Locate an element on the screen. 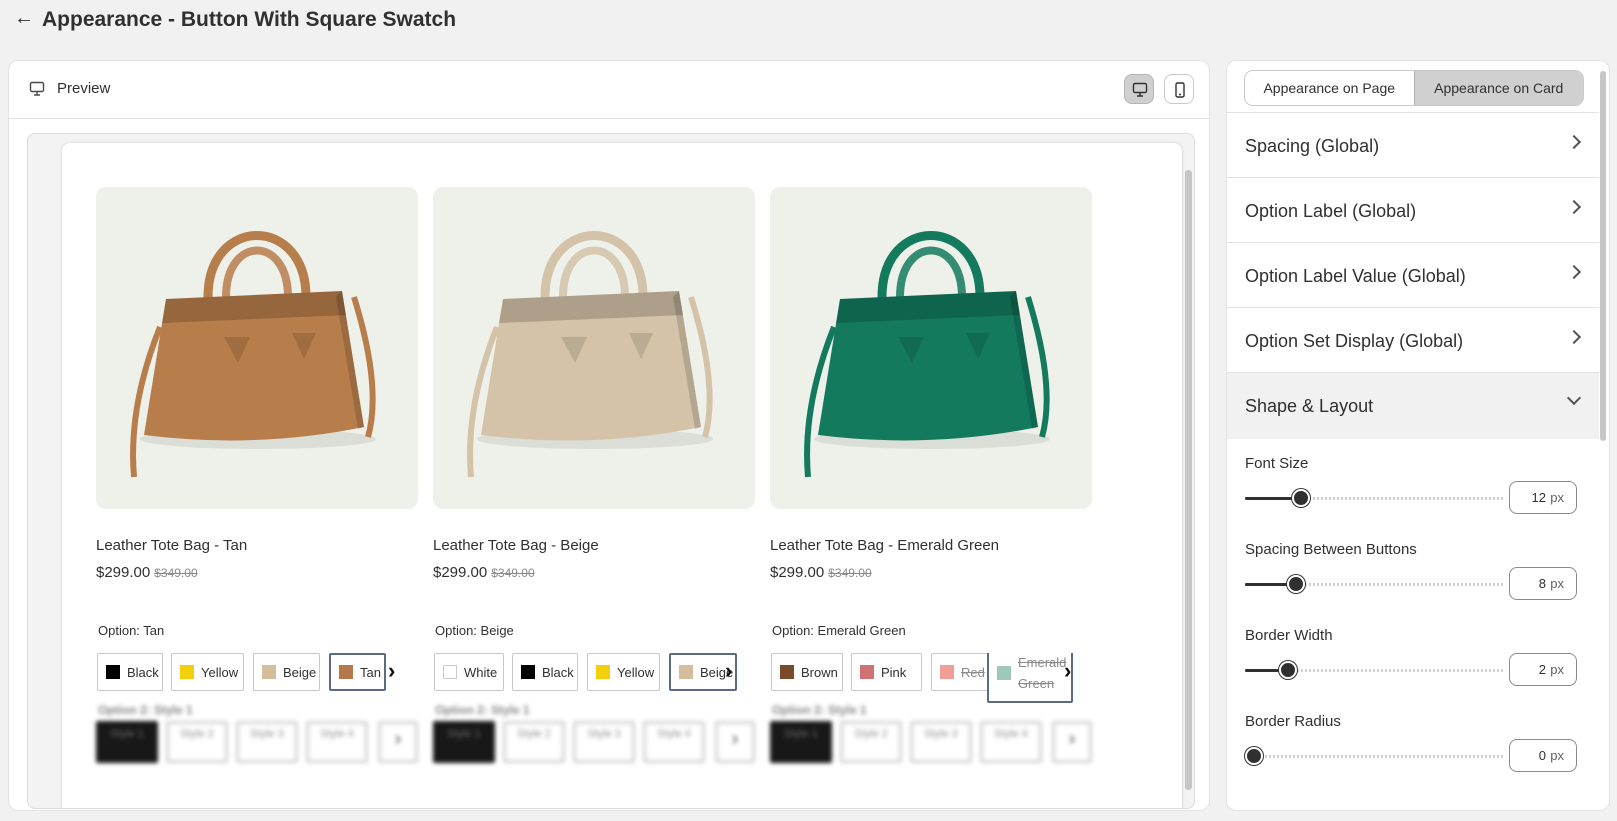 The image size is (1617, 821). section-title: Option Label (Global) is located at coordinates (1331, 211).